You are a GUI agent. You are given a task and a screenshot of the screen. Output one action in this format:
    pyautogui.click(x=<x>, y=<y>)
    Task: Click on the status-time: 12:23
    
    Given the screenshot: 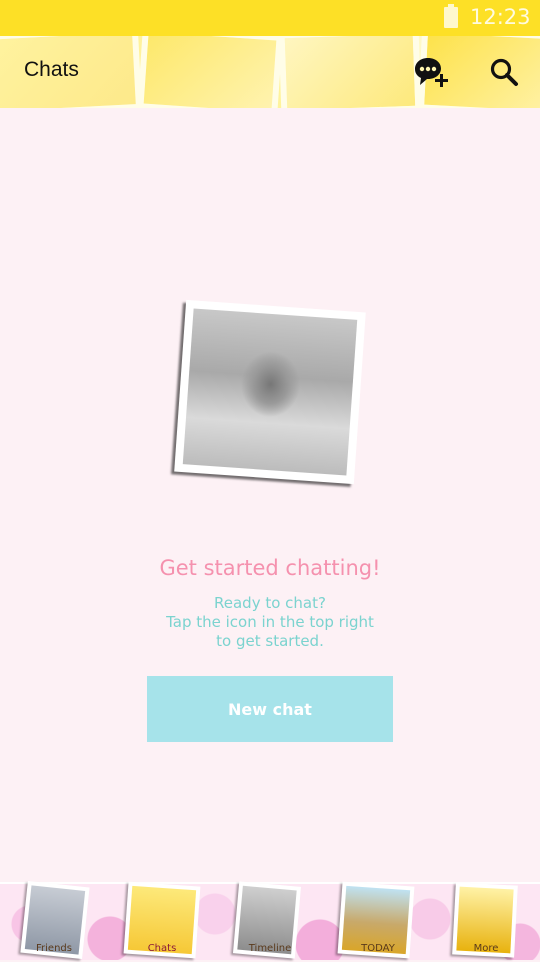 What is the action you would take?
    pyautogui.click(x=500, y=17)
    